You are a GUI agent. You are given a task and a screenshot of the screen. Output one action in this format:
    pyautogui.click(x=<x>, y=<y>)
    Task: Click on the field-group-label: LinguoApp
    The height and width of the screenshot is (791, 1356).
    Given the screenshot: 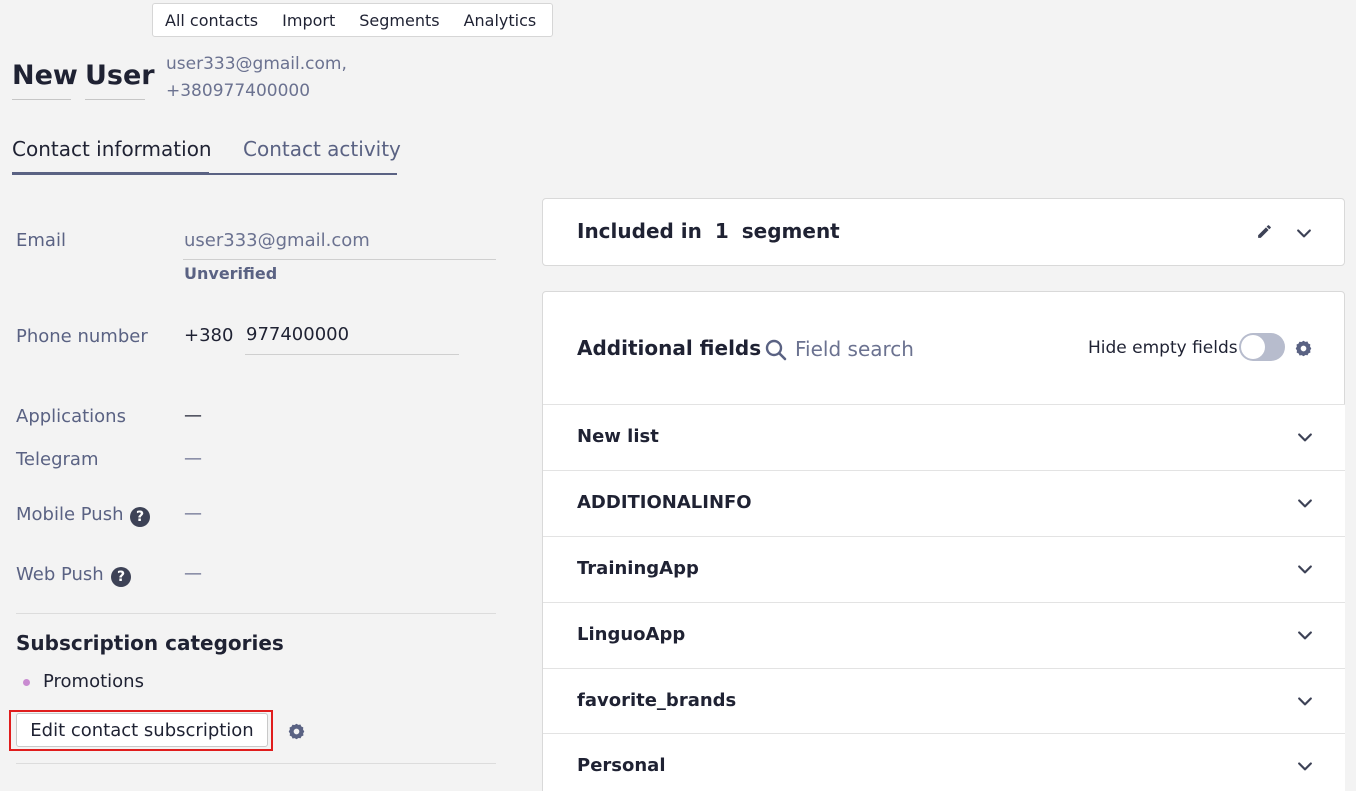 What is the action you would take?
    pyautogui.click(x=631, y=634)
    